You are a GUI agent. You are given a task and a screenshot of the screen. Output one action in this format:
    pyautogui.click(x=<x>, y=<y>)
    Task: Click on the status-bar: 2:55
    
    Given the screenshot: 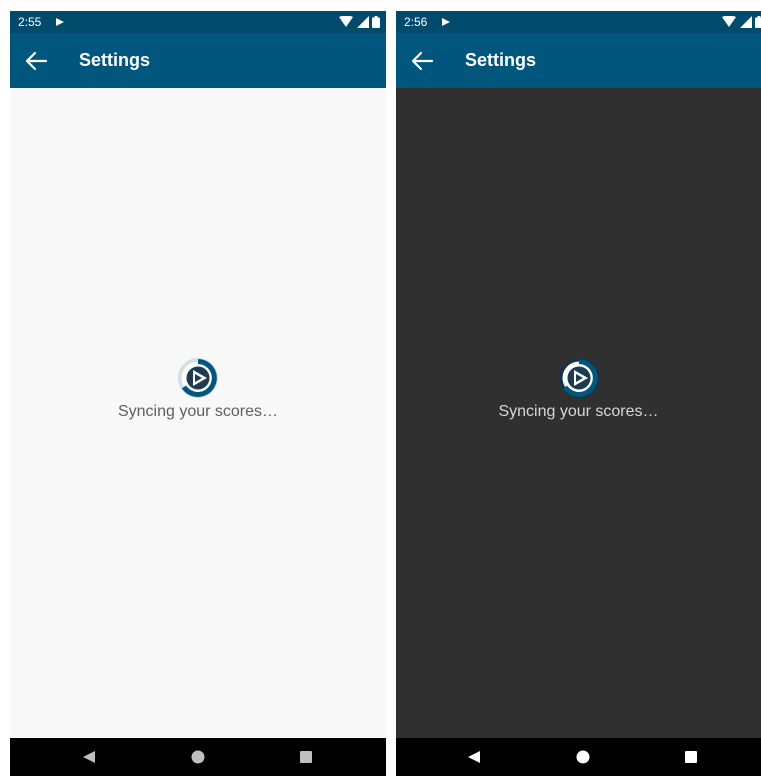 What is the action you would take?
    pyautogui.click(x=198, y=22)
    